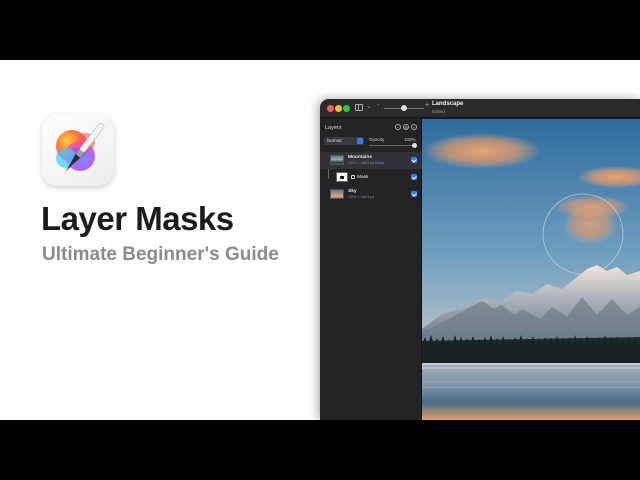 This screenshot has height=480, width=640. Describe the element at coordinates (334, 140) in the screenshot. I see `blend-mode-value: Normal` at that location.